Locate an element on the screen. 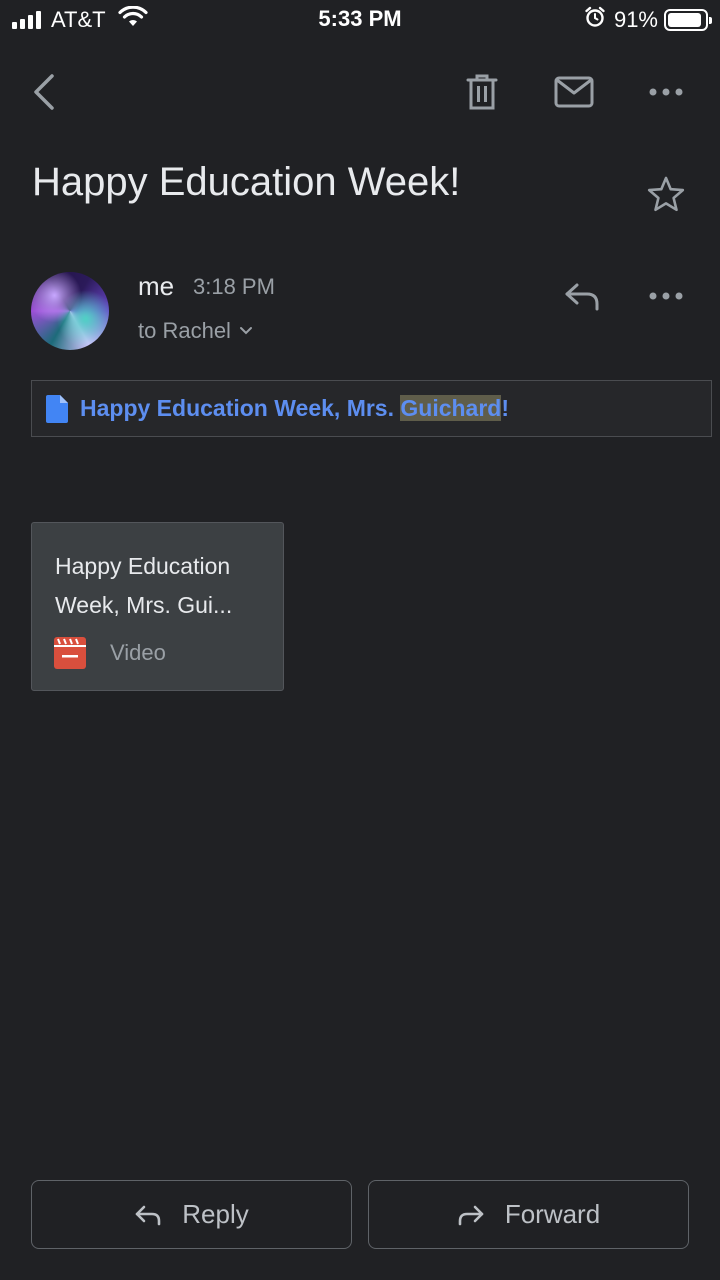 Image resolution: width=720 pixels, height=1280 pixels. alarm-icon is located at coordinates (595, 19).